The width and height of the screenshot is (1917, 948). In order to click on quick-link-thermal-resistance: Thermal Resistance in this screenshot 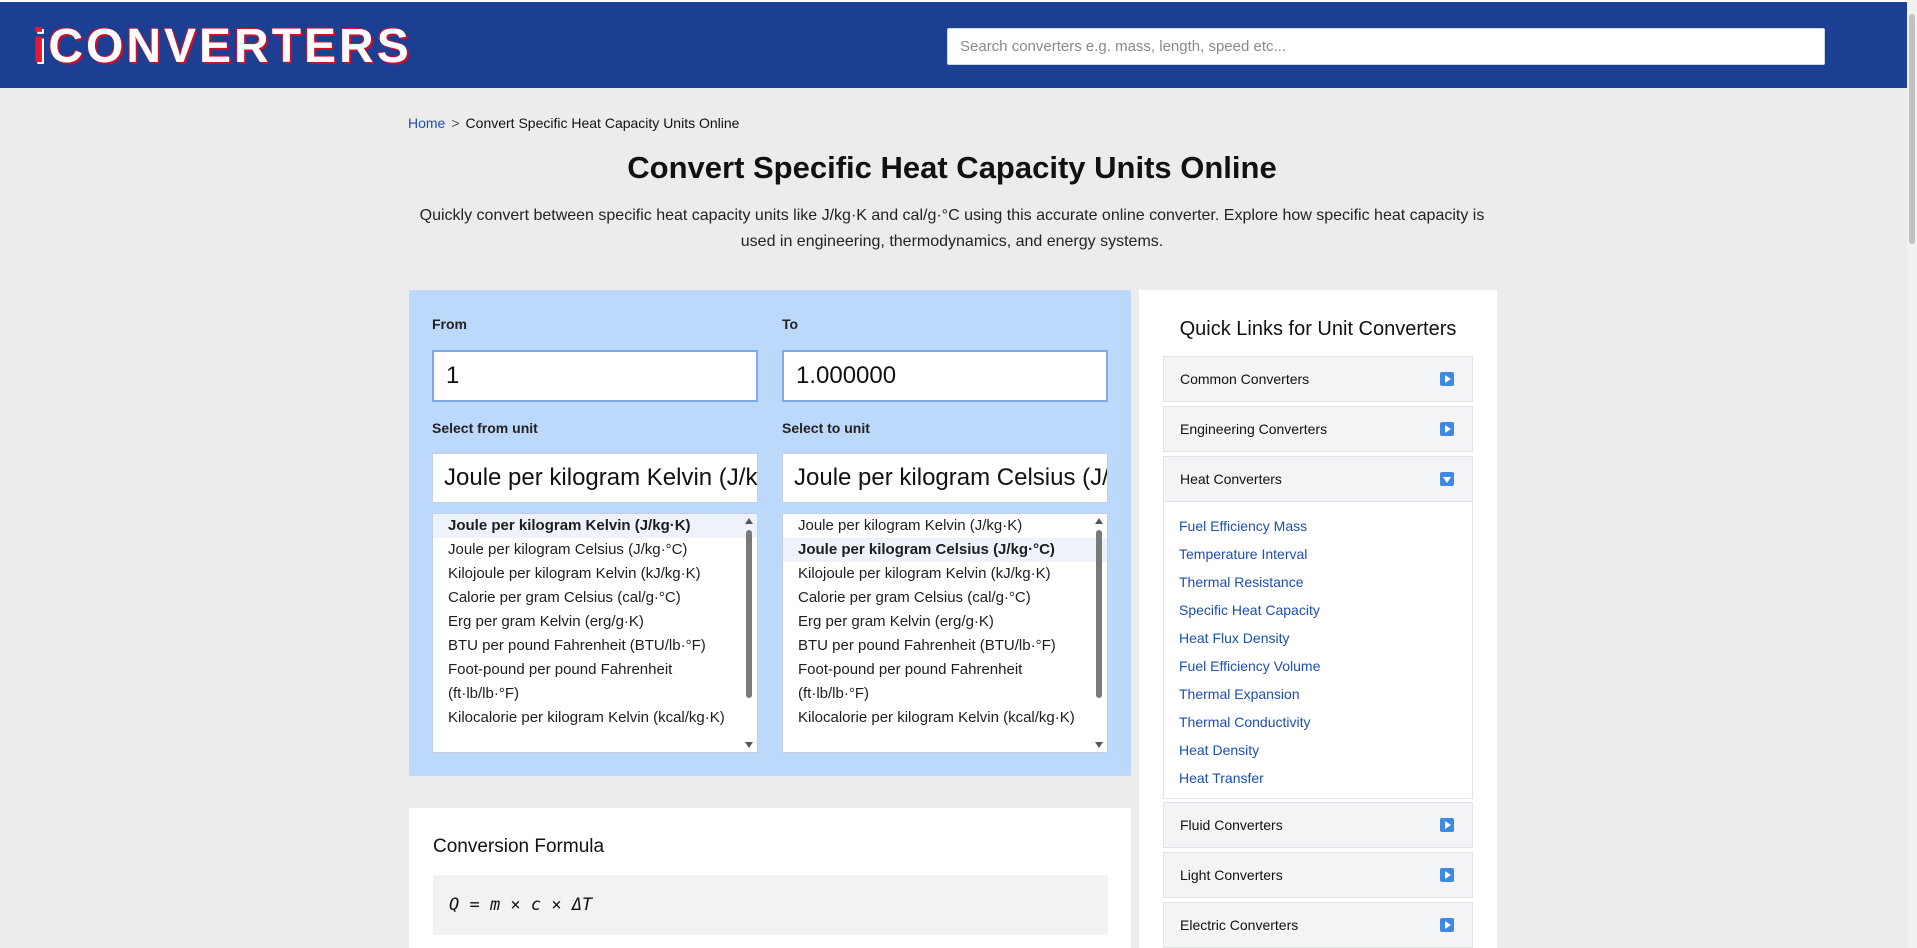, I will do `click(1325, 582)`.